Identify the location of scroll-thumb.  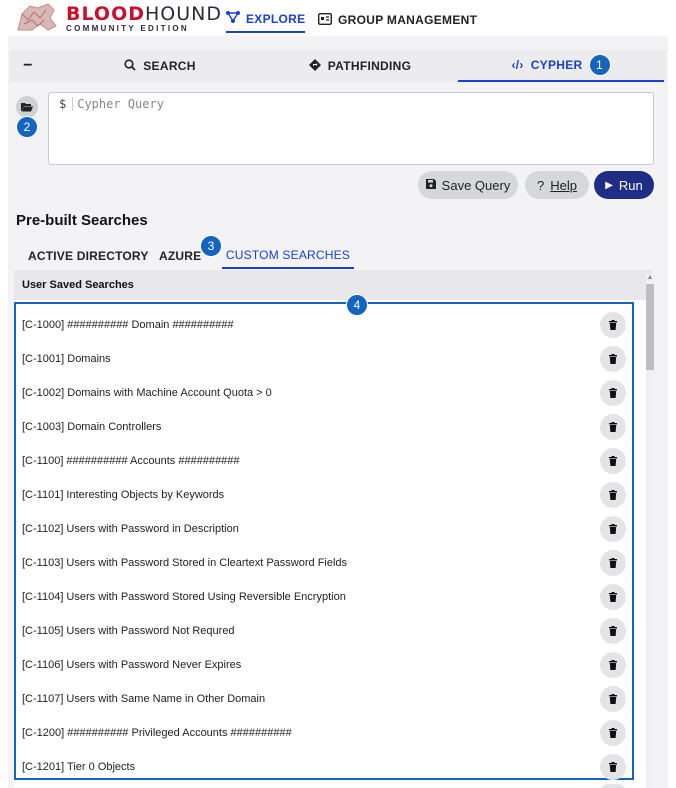
(650, 327).